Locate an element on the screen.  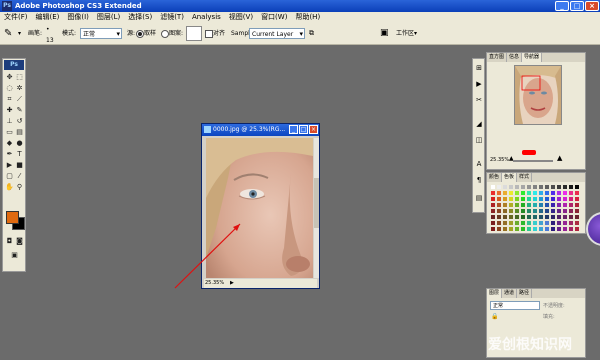
tab-styles: 样式 is located at coordinates (525, 177).